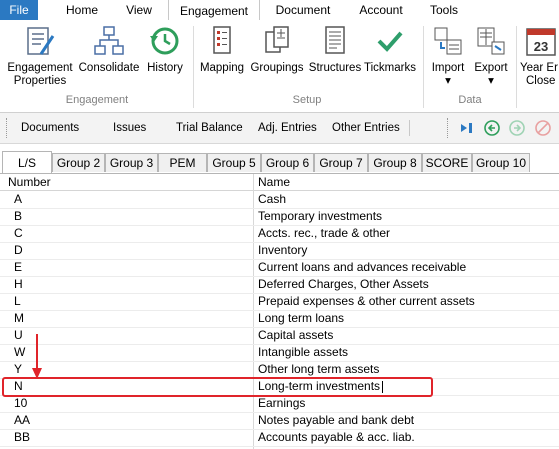  What do you see at coordinates (303, 352) in the screenshot?
I see `cell-name: Intangible assets` at bounding box center [303, 352].